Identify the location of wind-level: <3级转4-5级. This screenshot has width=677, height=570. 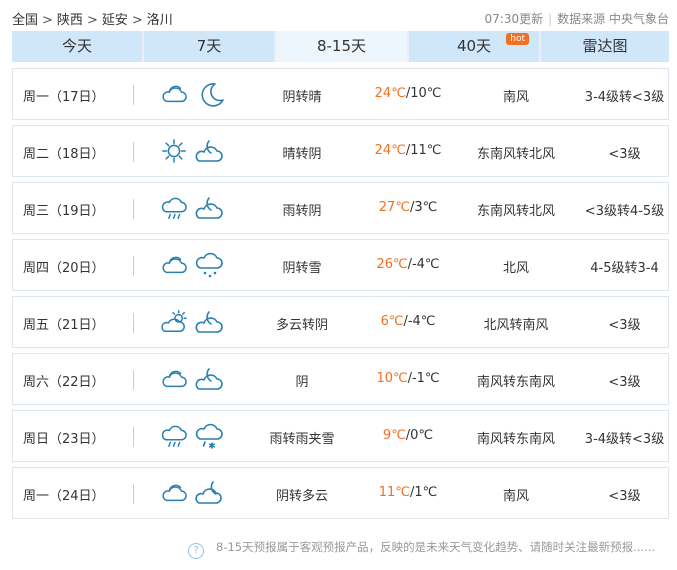
(624, 211).